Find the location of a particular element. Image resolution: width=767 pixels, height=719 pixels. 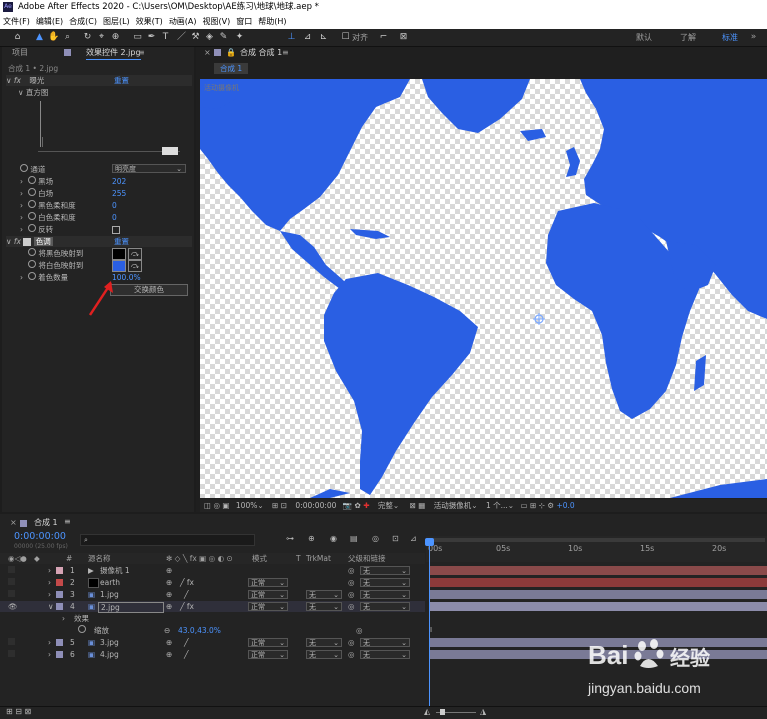

layer-name: 摄像机 1 is located at coordinates (115, 570).